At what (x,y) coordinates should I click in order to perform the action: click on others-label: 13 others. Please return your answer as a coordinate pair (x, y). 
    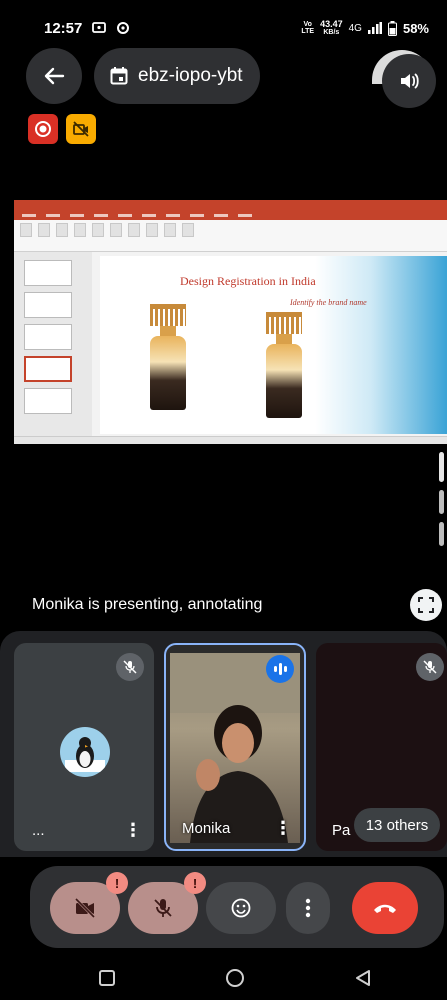
    Looking at the image, I should click on (397, 825).